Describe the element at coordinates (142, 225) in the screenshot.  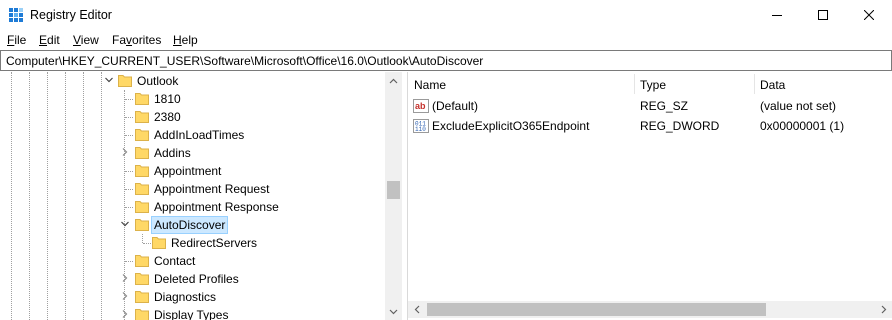
I see `folder-open-icon` at that location.